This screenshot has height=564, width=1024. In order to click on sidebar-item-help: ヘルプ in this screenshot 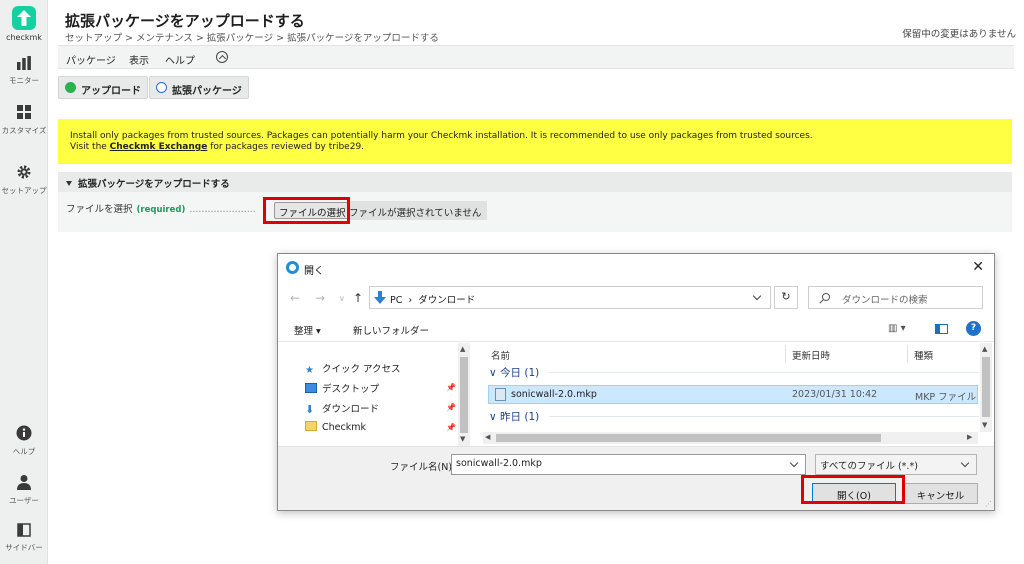, I will do `click(24, 441)`.